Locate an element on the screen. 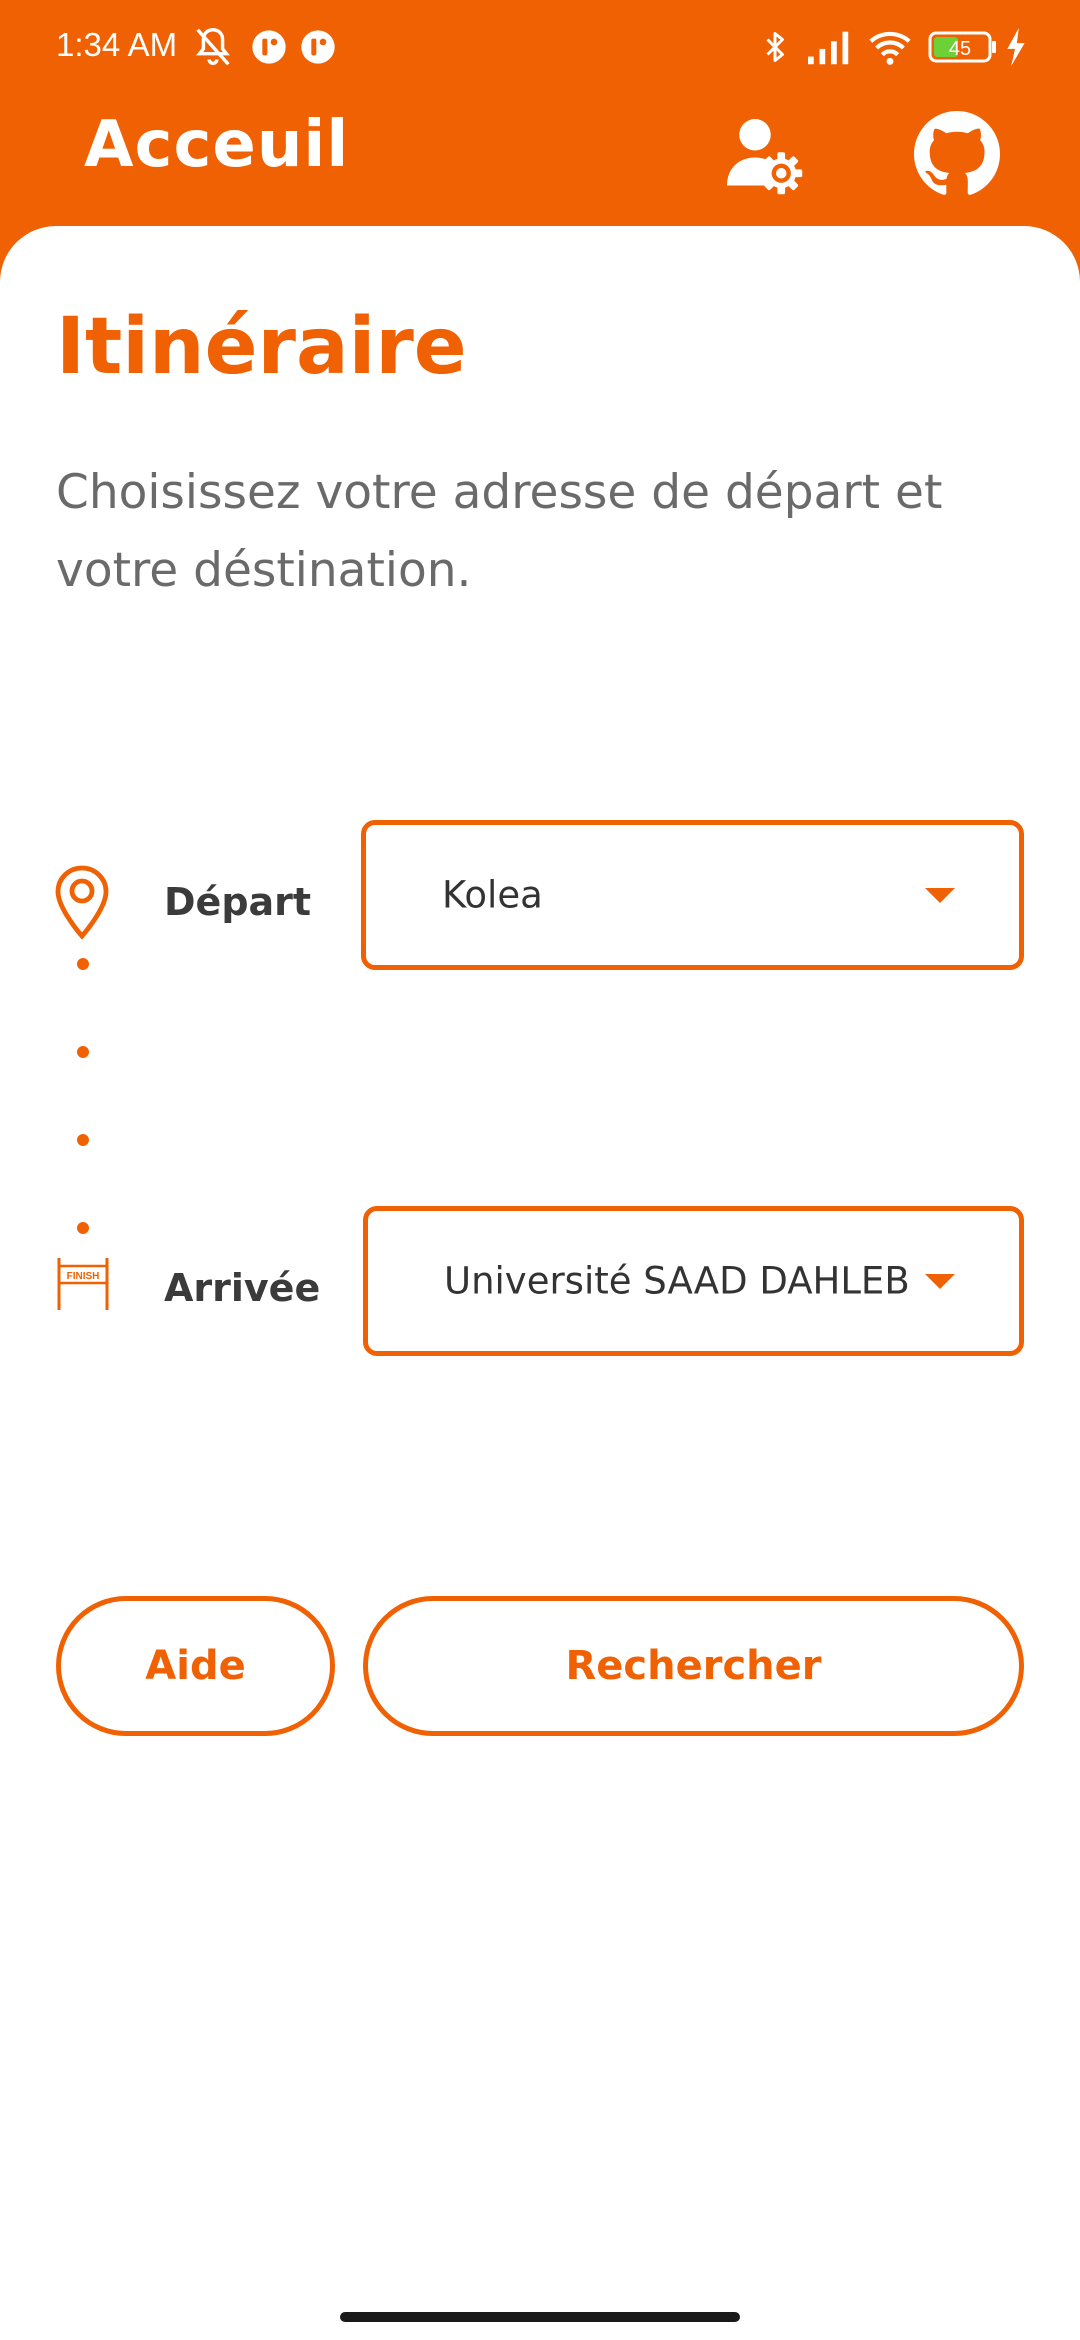 The height and width of the screenshot is (2340, 1080). help-button: Aide is located at coordinates (195, 1666).